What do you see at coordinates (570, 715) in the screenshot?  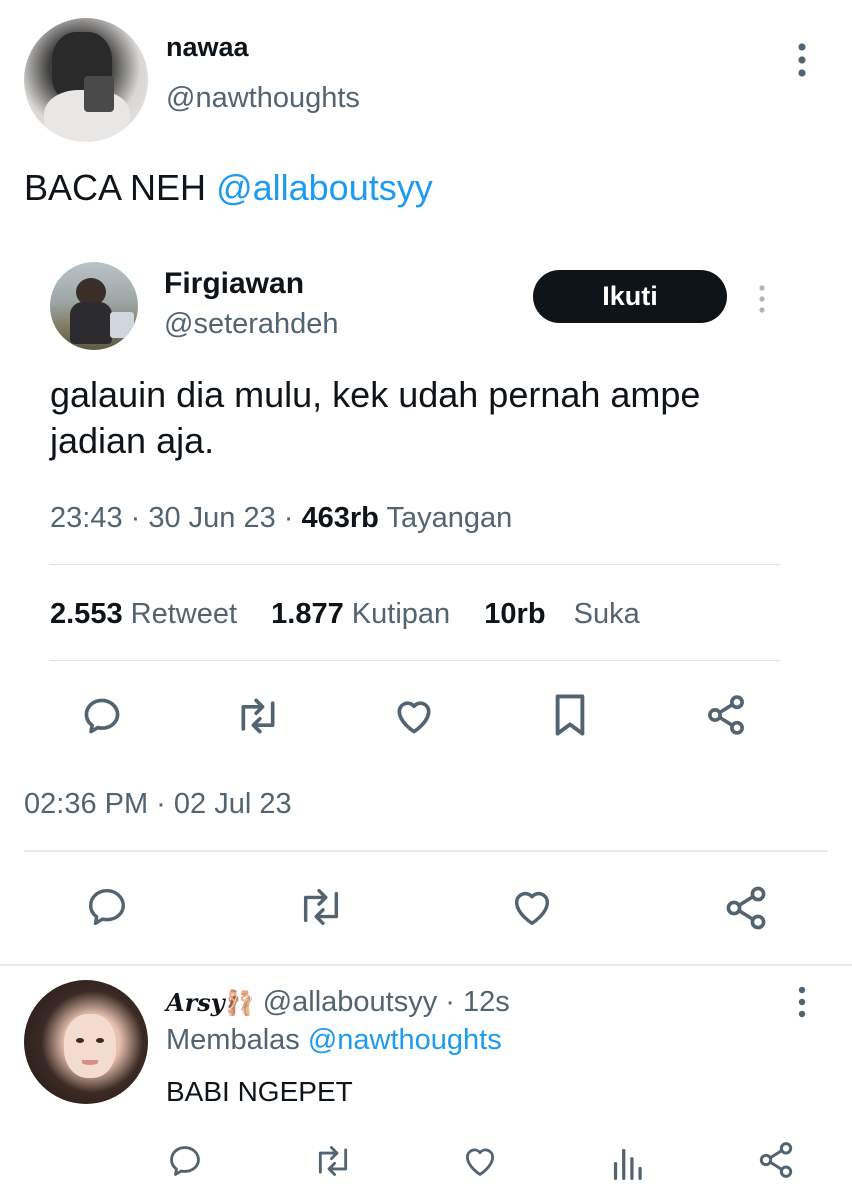 I see `bookmark-icon` at bounding box center [570, 715].